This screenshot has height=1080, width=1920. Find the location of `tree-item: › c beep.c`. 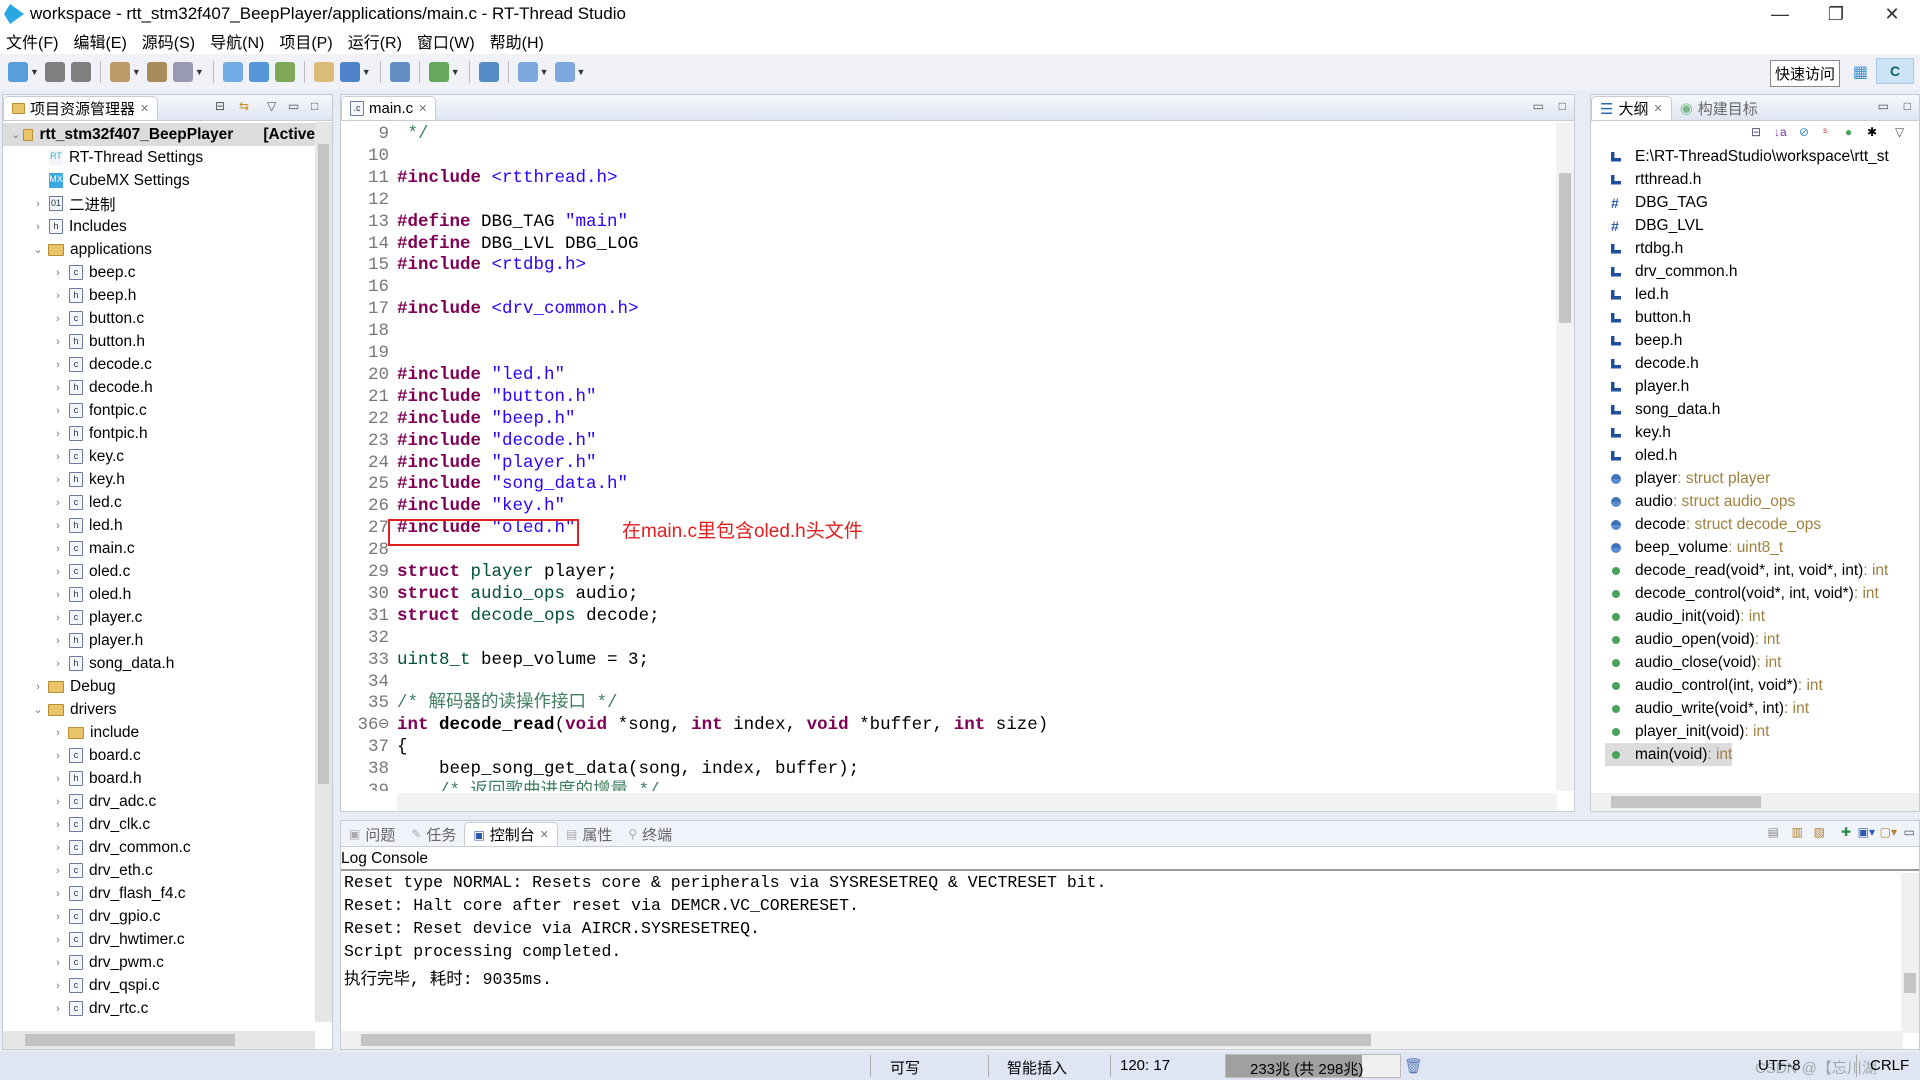

tree-item: › c beep.c is located at coordinates (69, 272).